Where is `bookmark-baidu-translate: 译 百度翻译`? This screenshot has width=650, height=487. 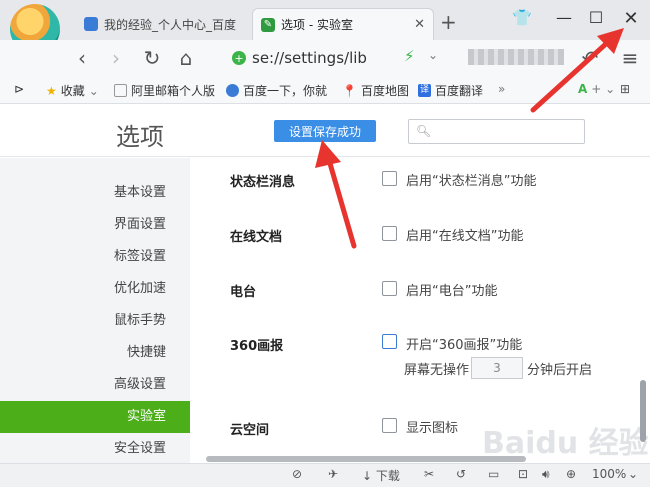
bookmark-baidu-translate: 译 百度翻译 is located at coordinates (450, 90).